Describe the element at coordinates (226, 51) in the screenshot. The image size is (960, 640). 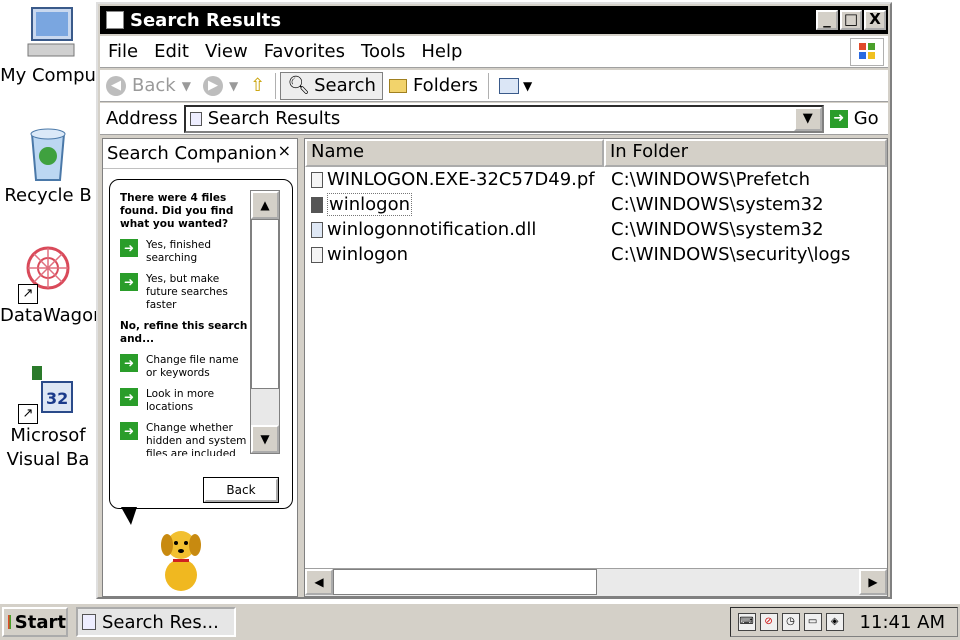
I see `menu-view: View` at that location.